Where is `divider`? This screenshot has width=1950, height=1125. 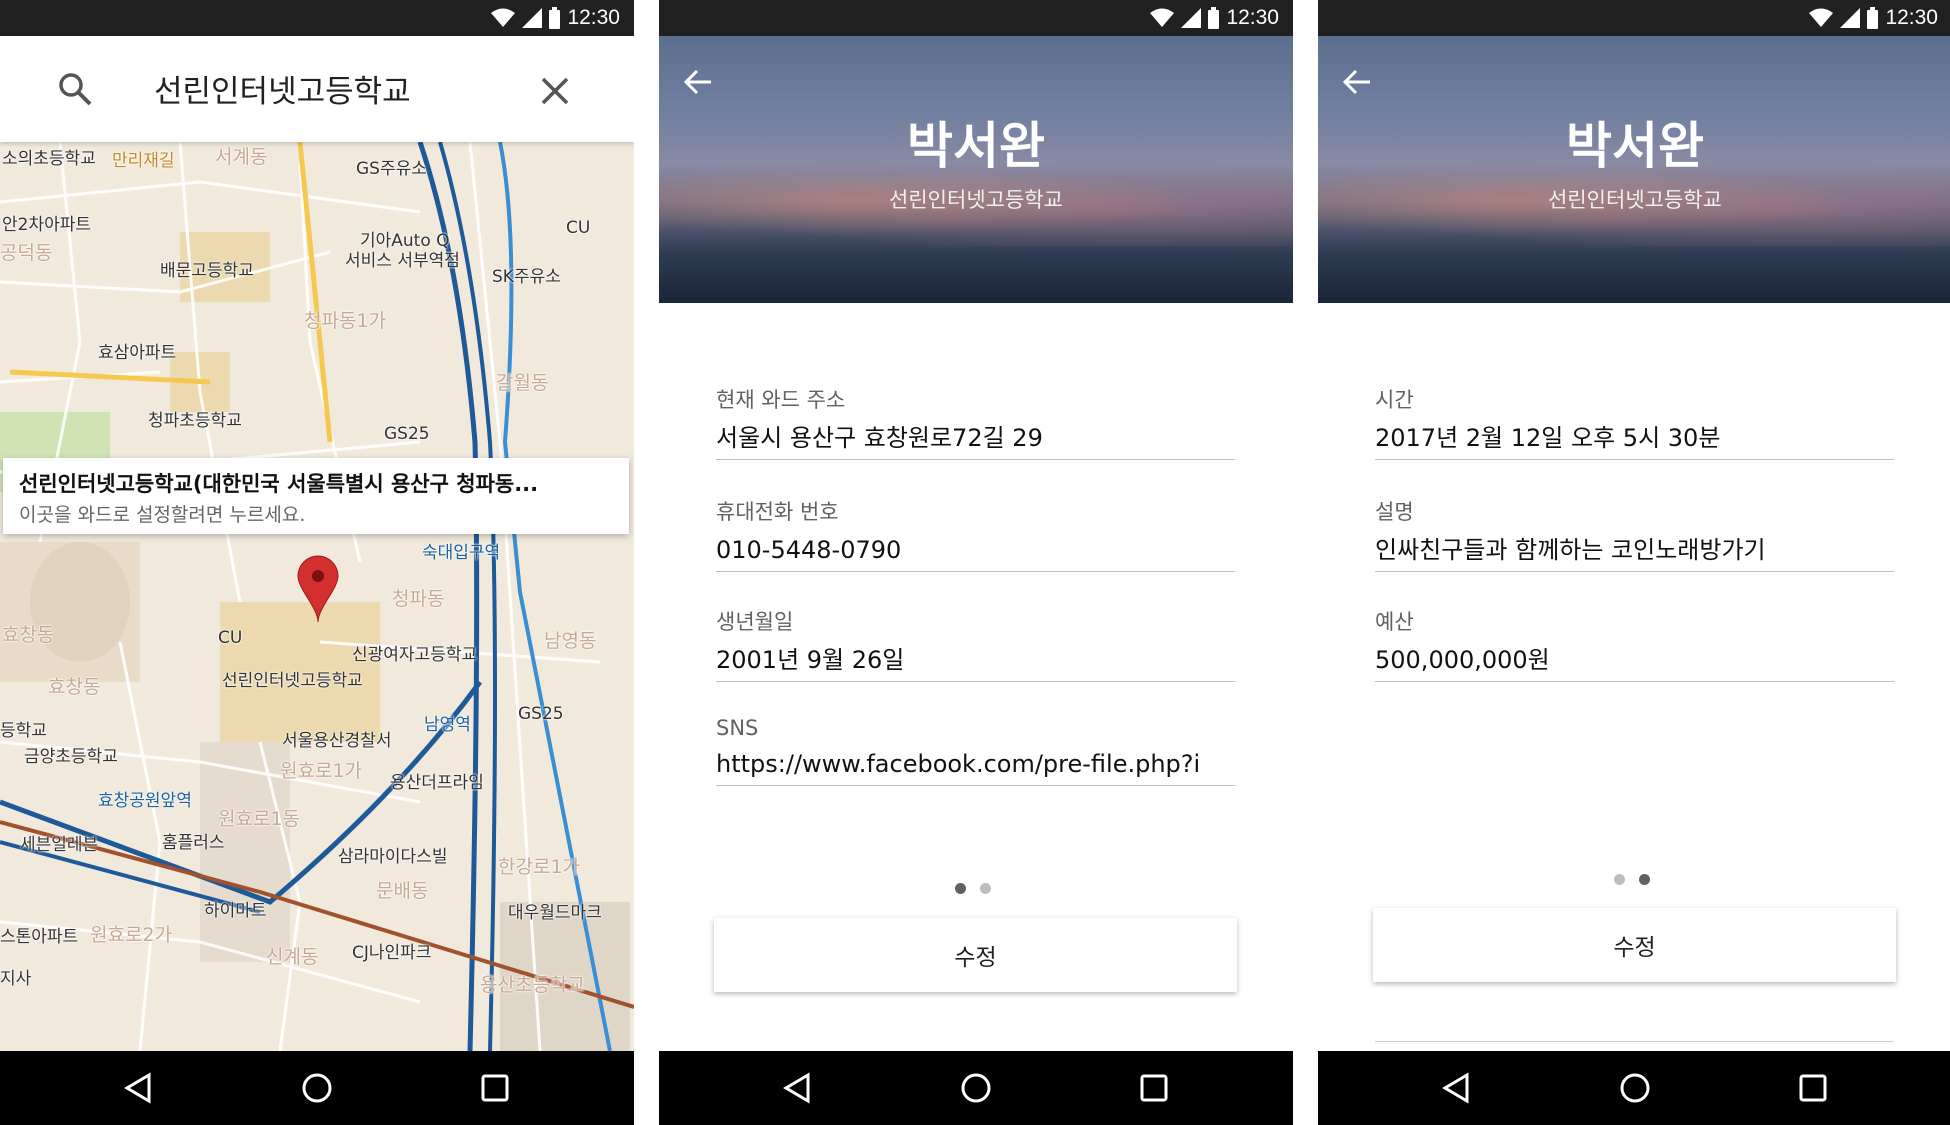 divider is located at coordinates (1634, 1041).